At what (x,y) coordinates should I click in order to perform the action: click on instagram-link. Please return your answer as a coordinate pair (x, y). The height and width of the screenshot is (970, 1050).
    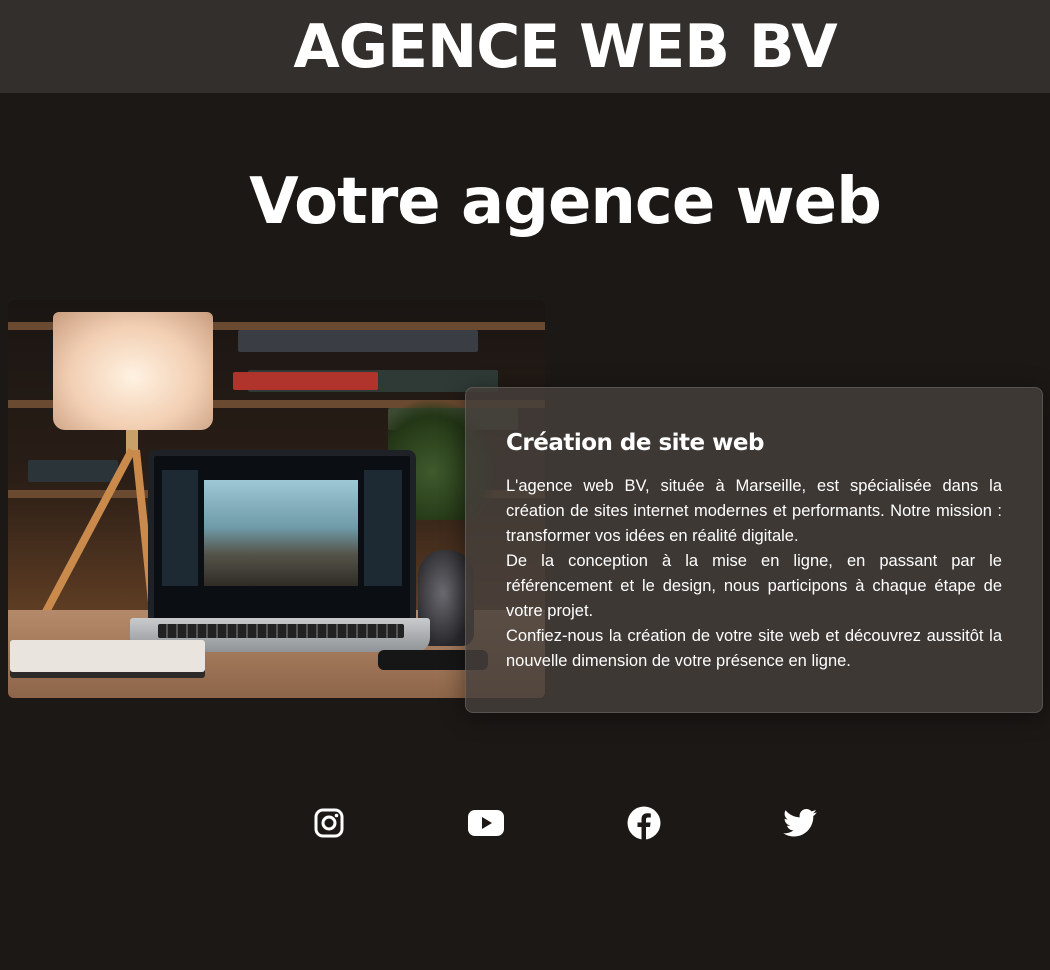
    Looking at the image, I should click on (329, 823).